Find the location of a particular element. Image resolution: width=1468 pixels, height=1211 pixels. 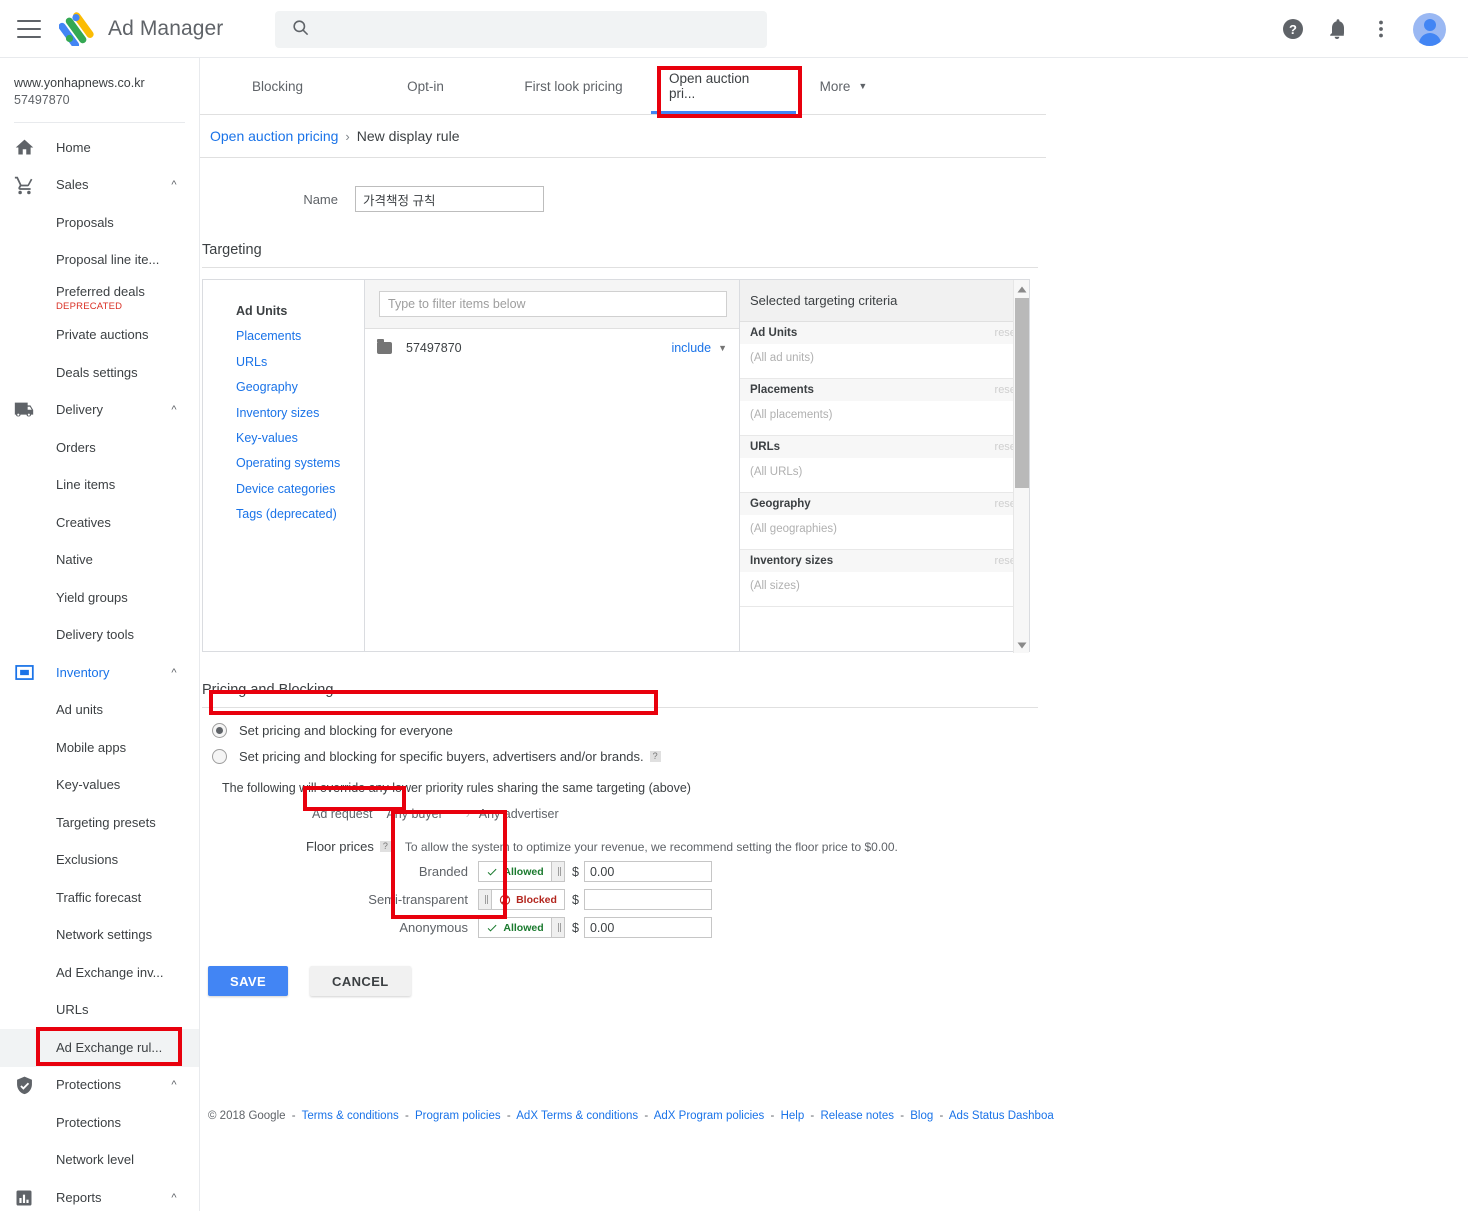

avatar is located at coordinates (1429, 29).